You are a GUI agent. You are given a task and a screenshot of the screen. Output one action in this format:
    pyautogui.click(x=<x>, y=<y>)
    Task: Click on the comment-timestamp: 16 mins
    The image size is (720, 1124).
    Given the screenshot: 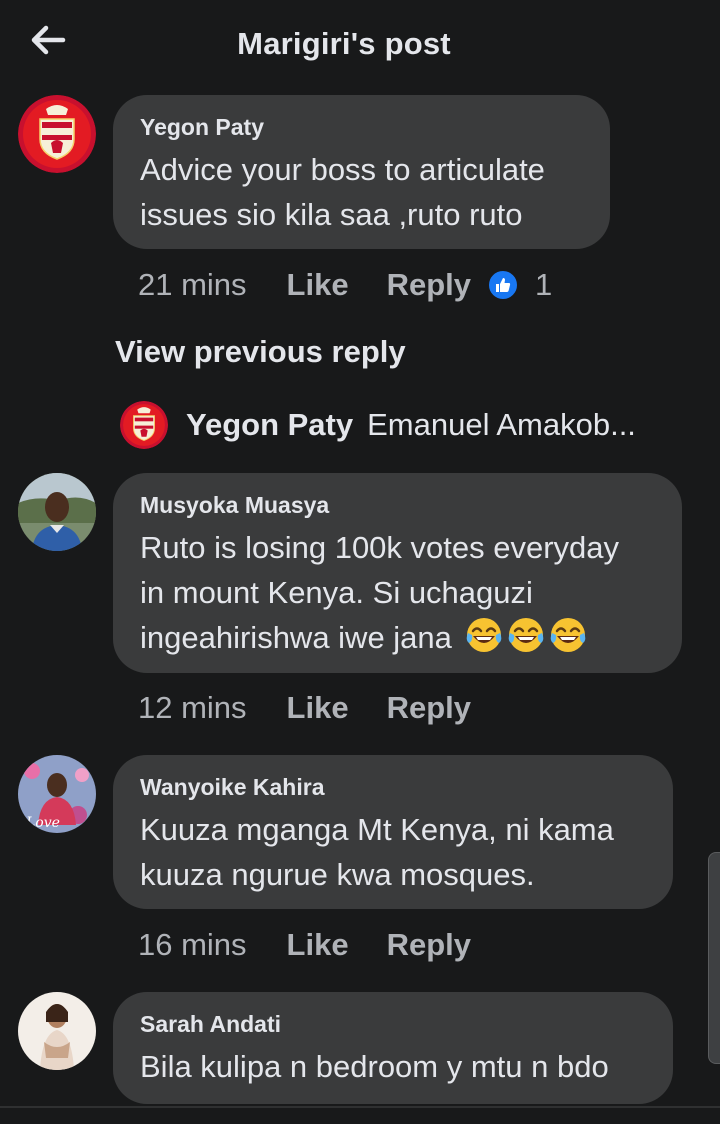 What is the action you would take?
    pyautogui.click(x=192, y=945)
    